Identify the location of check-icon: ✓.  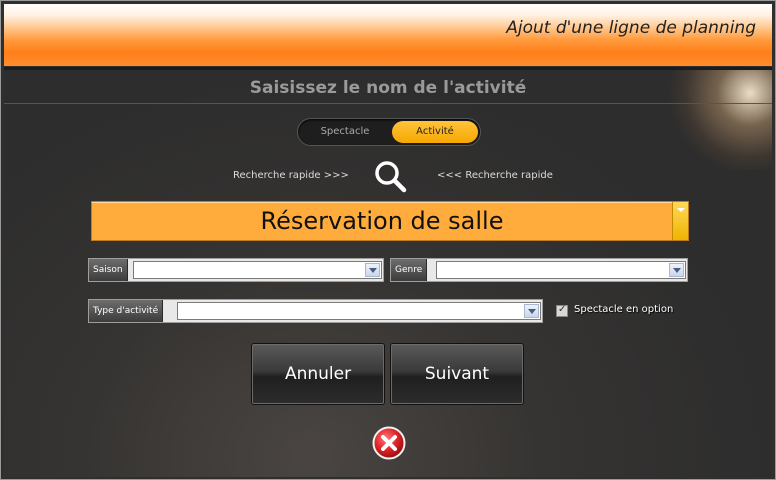
(562, 309).